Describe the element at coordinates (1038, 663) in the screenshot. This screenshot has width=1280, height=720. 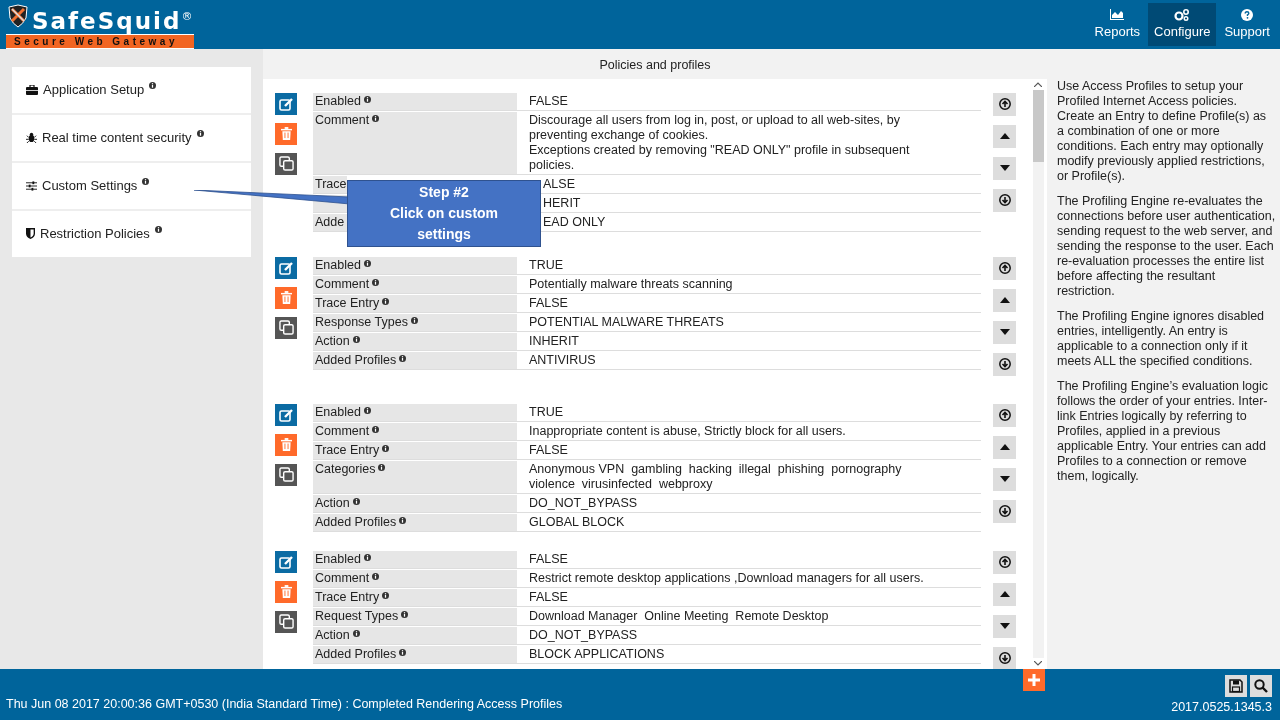
I see `scroll-down-icon` at that location.